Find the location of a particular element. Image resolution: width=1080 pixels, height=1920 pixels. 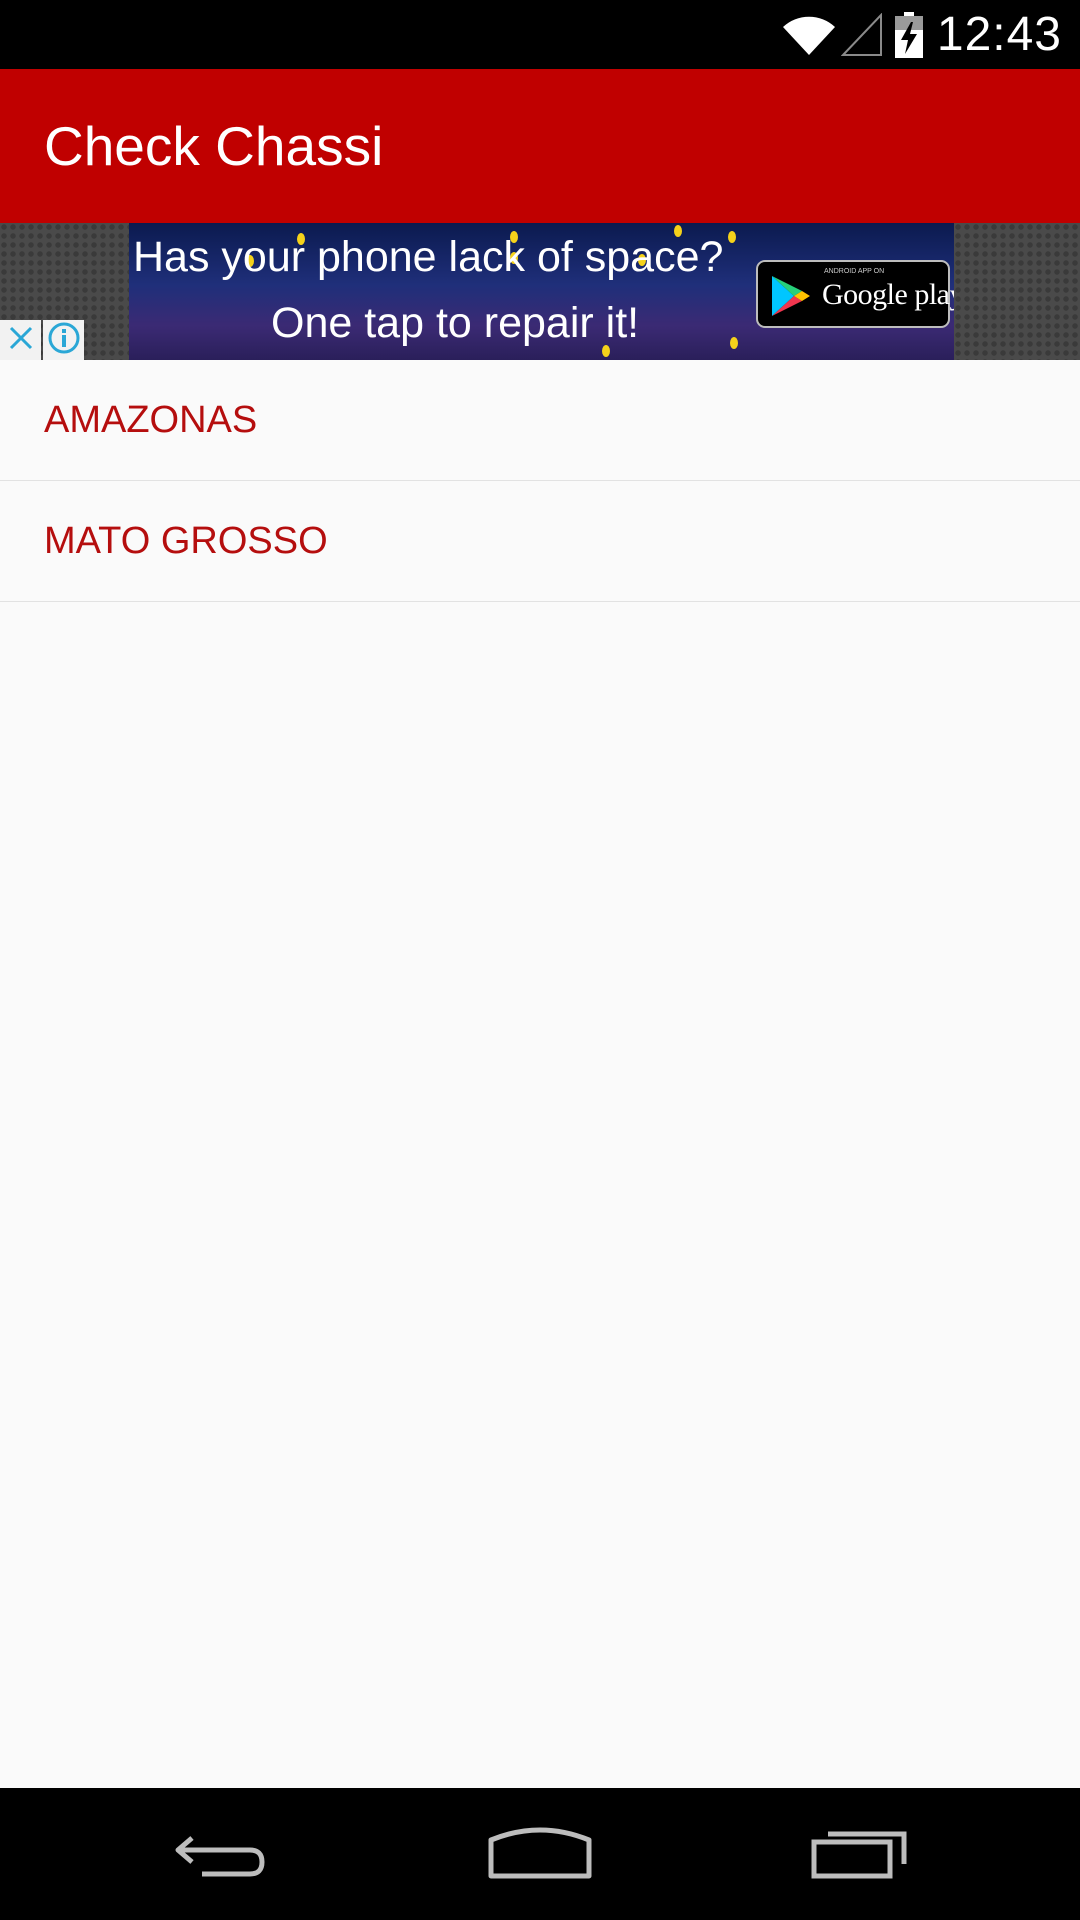

list-item: AMAZONAS is located at coordinates (540, 420).